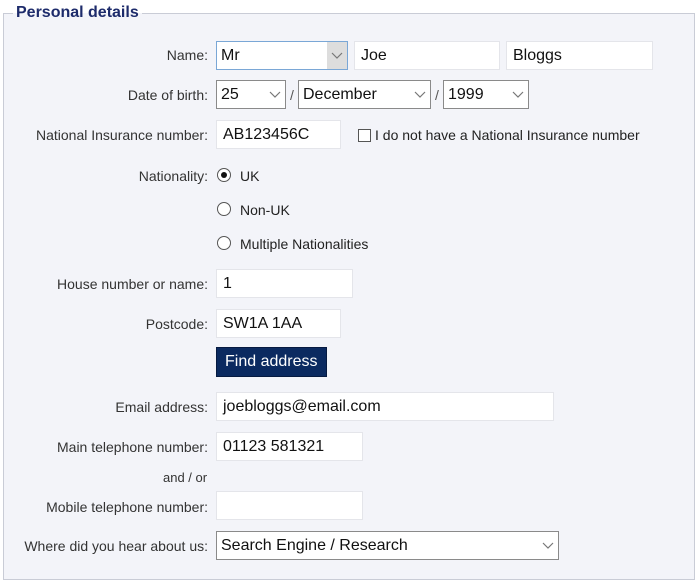  Describe the element at coordinates (127, 507) in the screenshot. I see `mobile-phone-label: Mobile telephone number:` at that location.